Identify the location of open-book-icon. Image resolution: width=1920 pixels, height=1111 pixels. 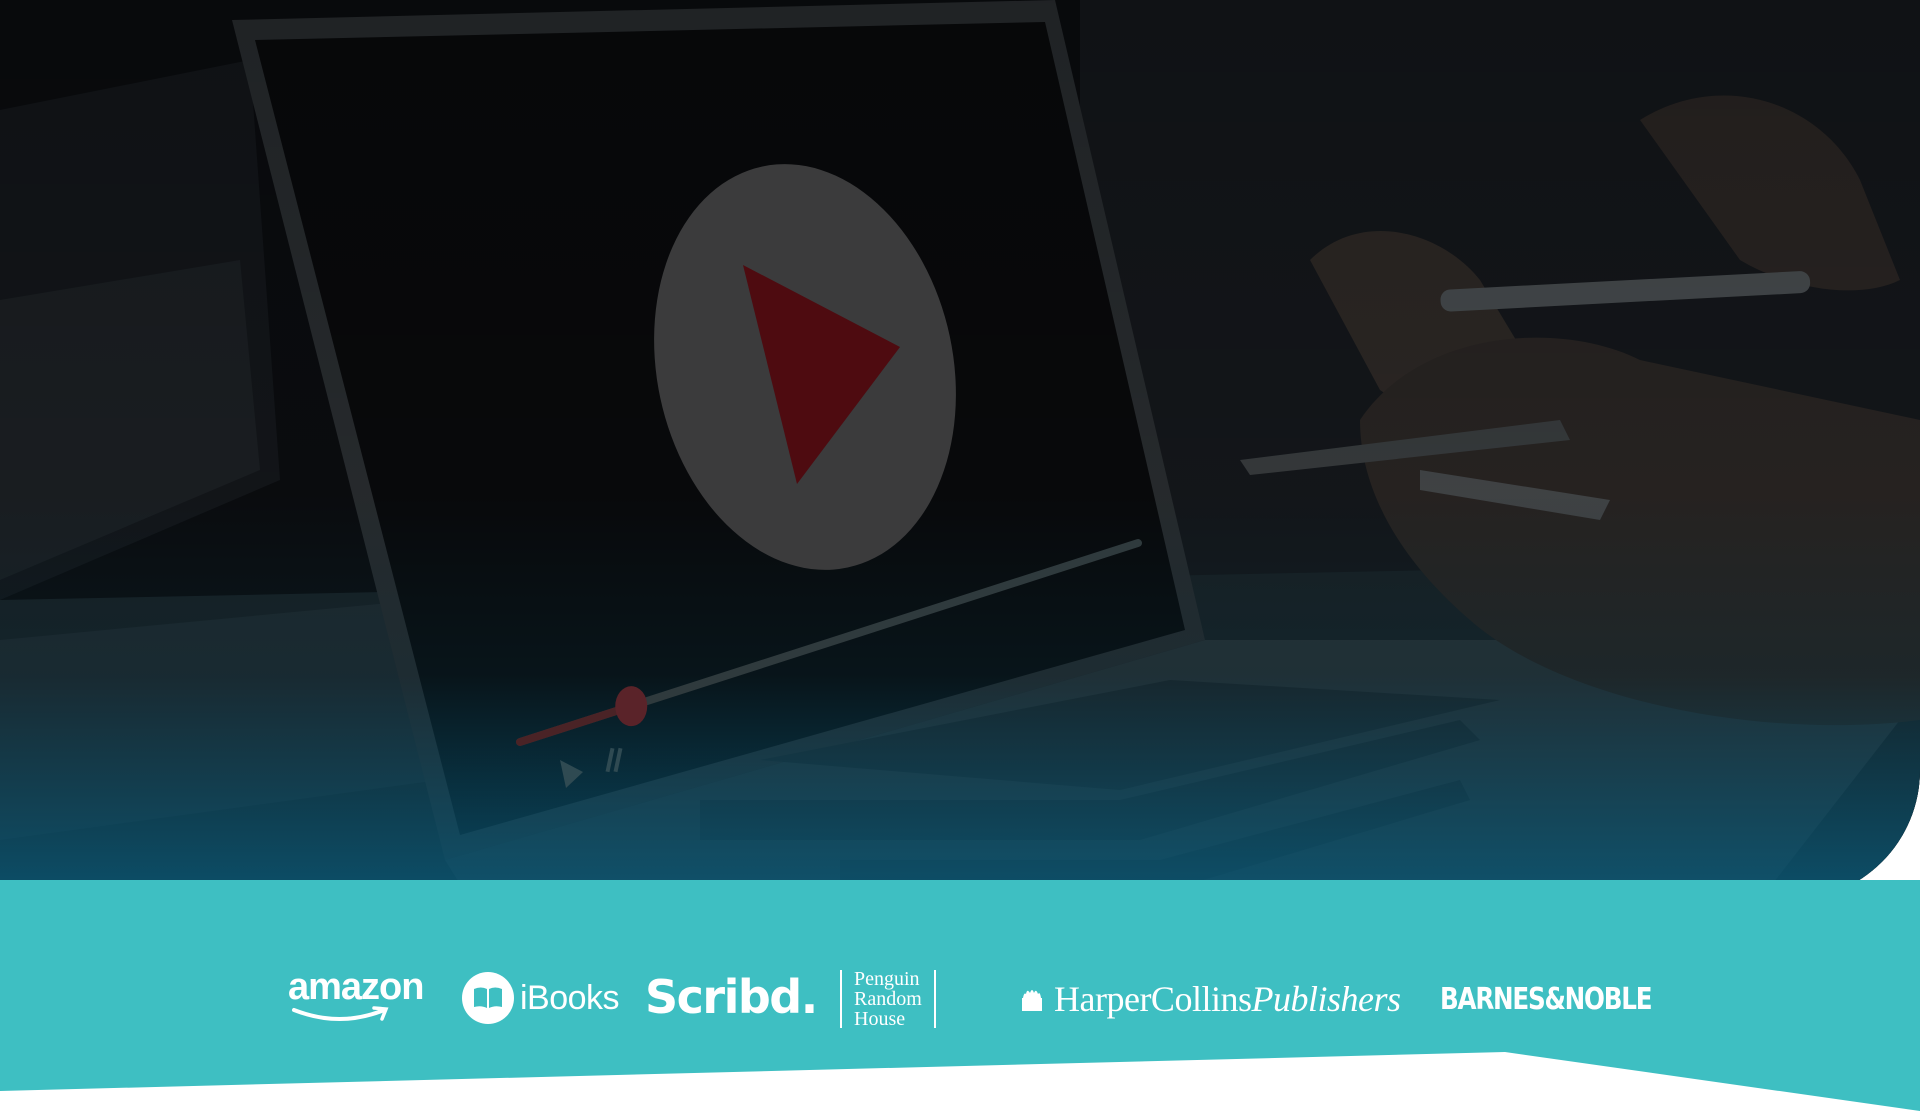
(488, 998).